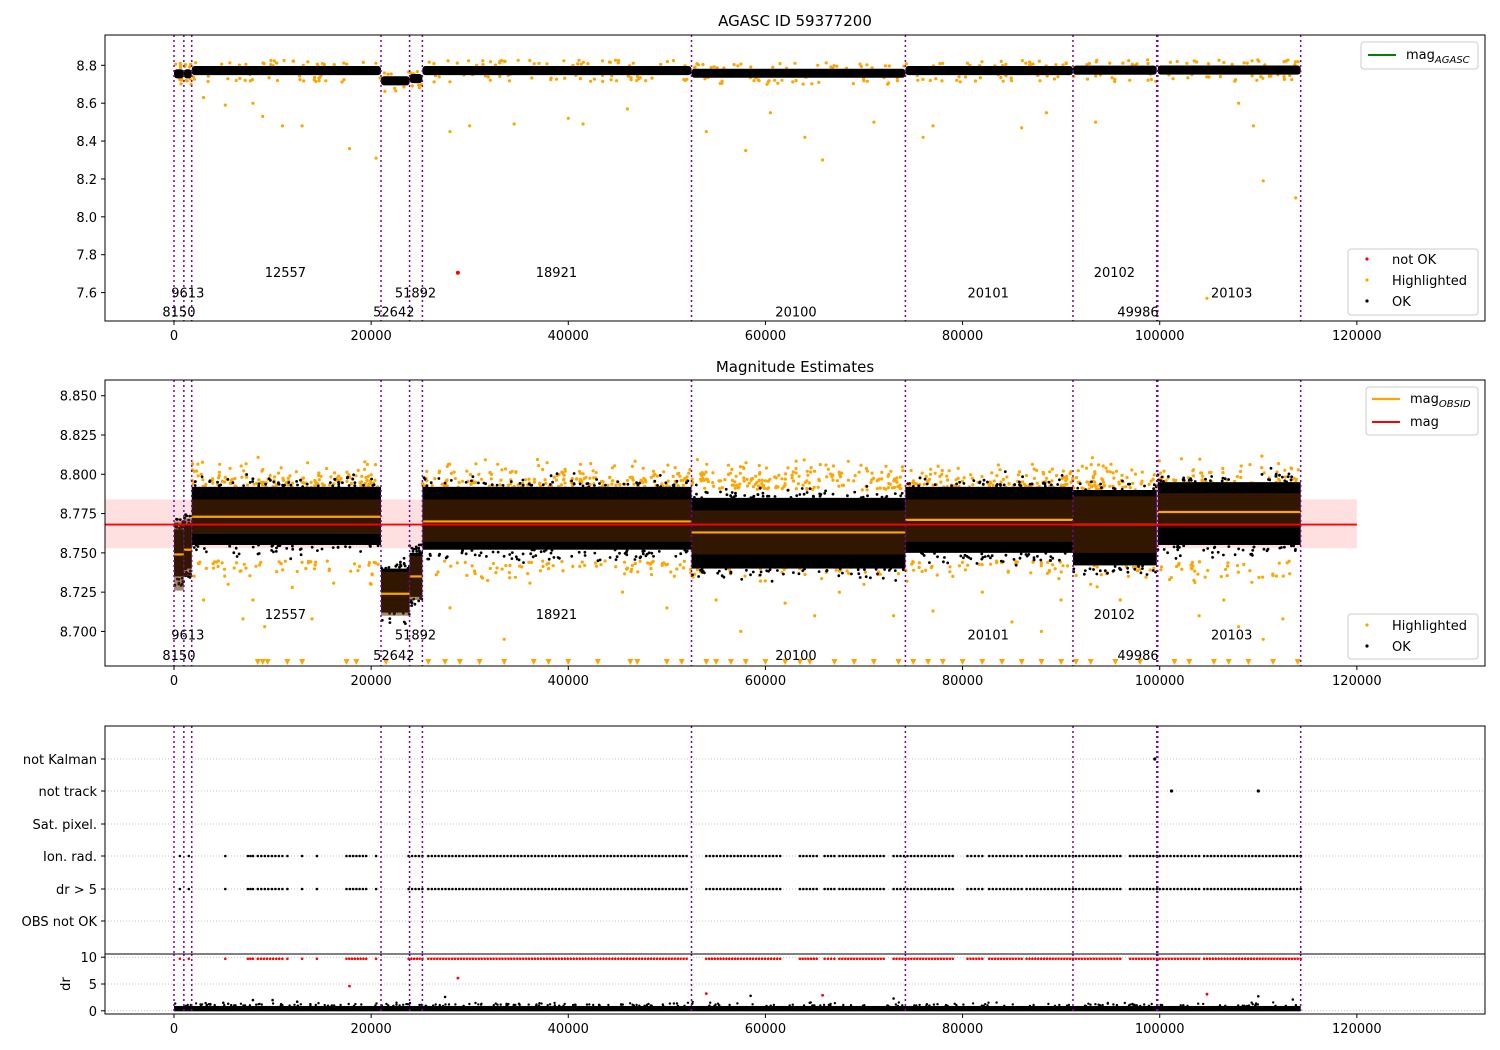 This screenshot has height=1050, width=1500. Describe the element at coordinates (178, 313) in the screenshot. I see `obsid-label: 8150` at that location.